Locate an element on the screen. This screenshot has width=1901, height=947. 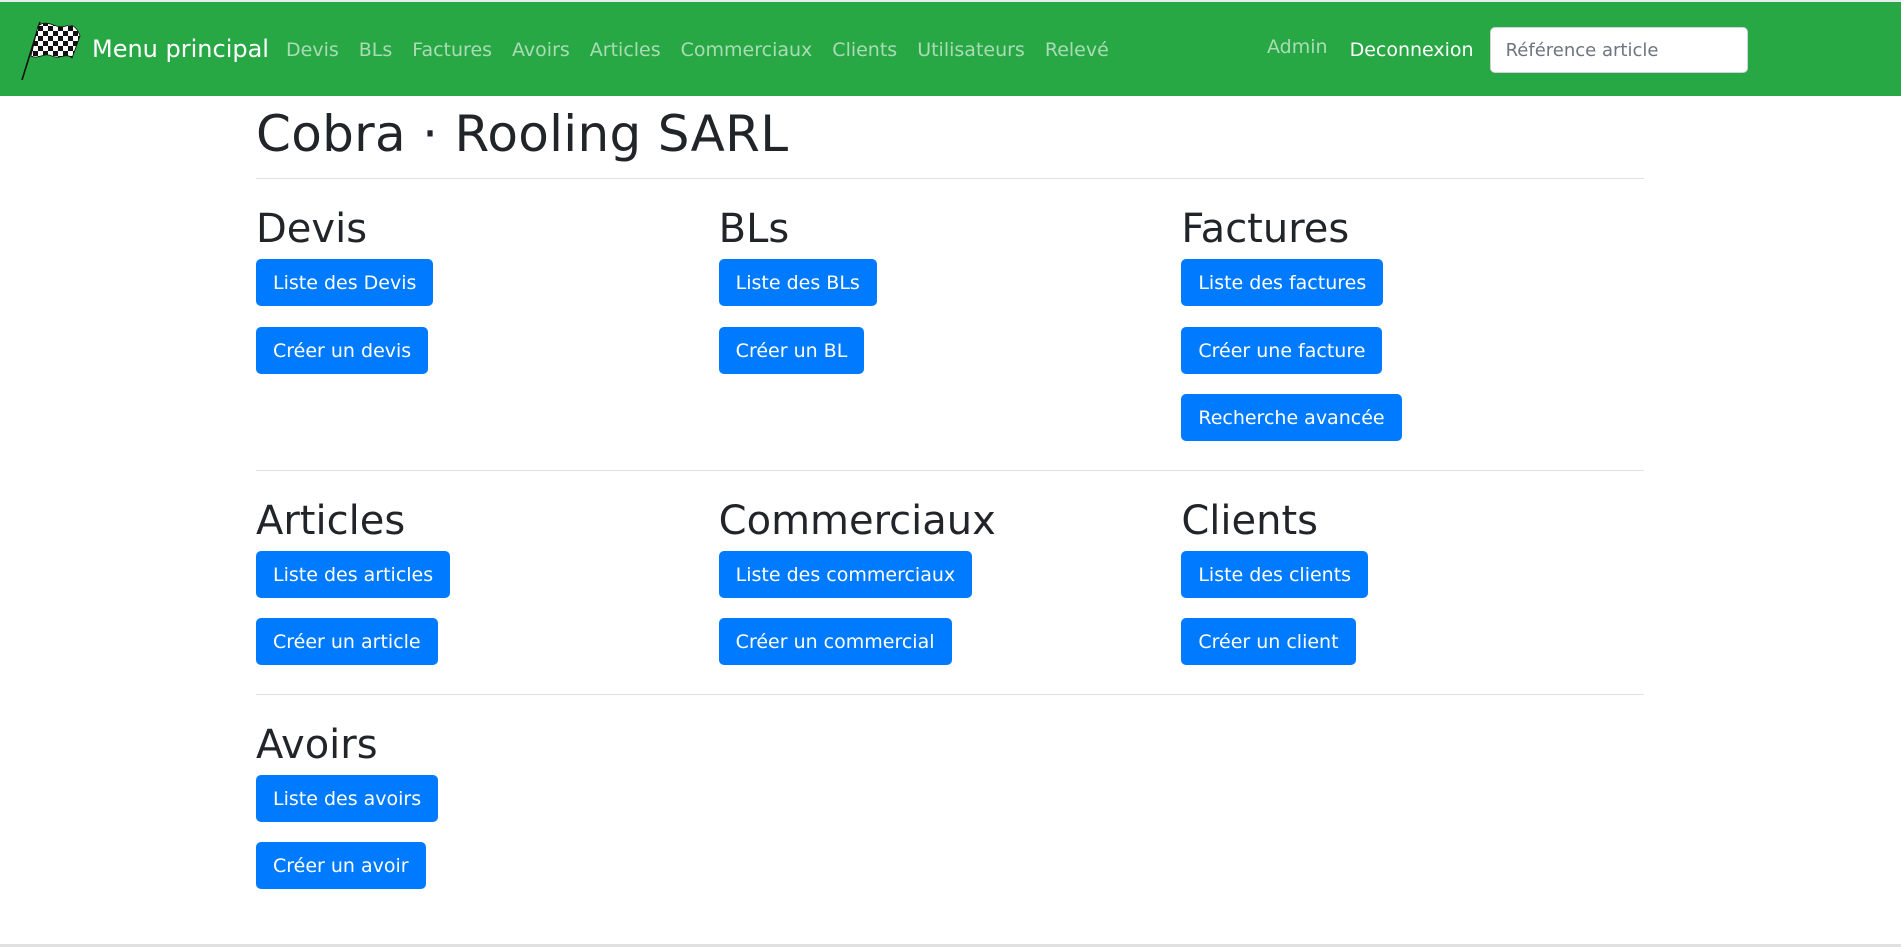
nav-link-releve: Relevé is located at coordinates (1077, 50).